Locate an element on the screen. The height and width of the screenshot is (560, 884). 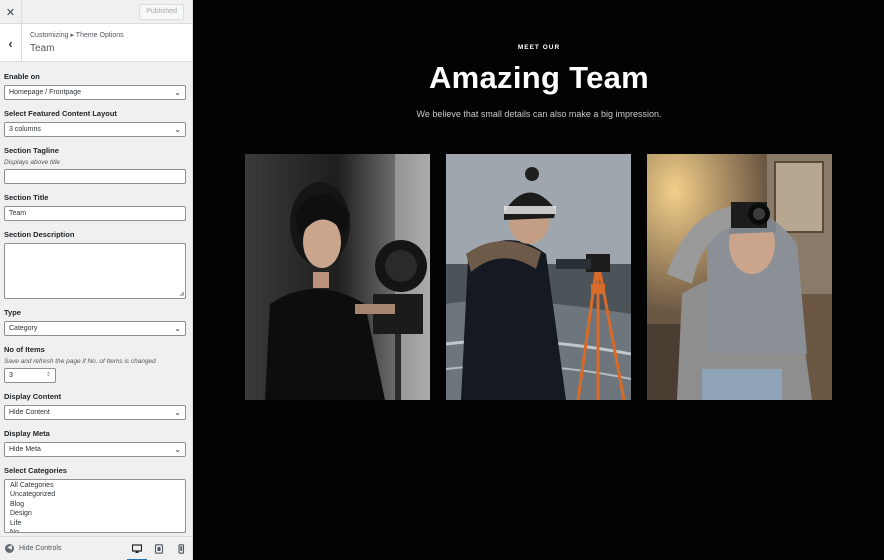
control-type: Type Category ⌄ is located at coordinates (96, 321).